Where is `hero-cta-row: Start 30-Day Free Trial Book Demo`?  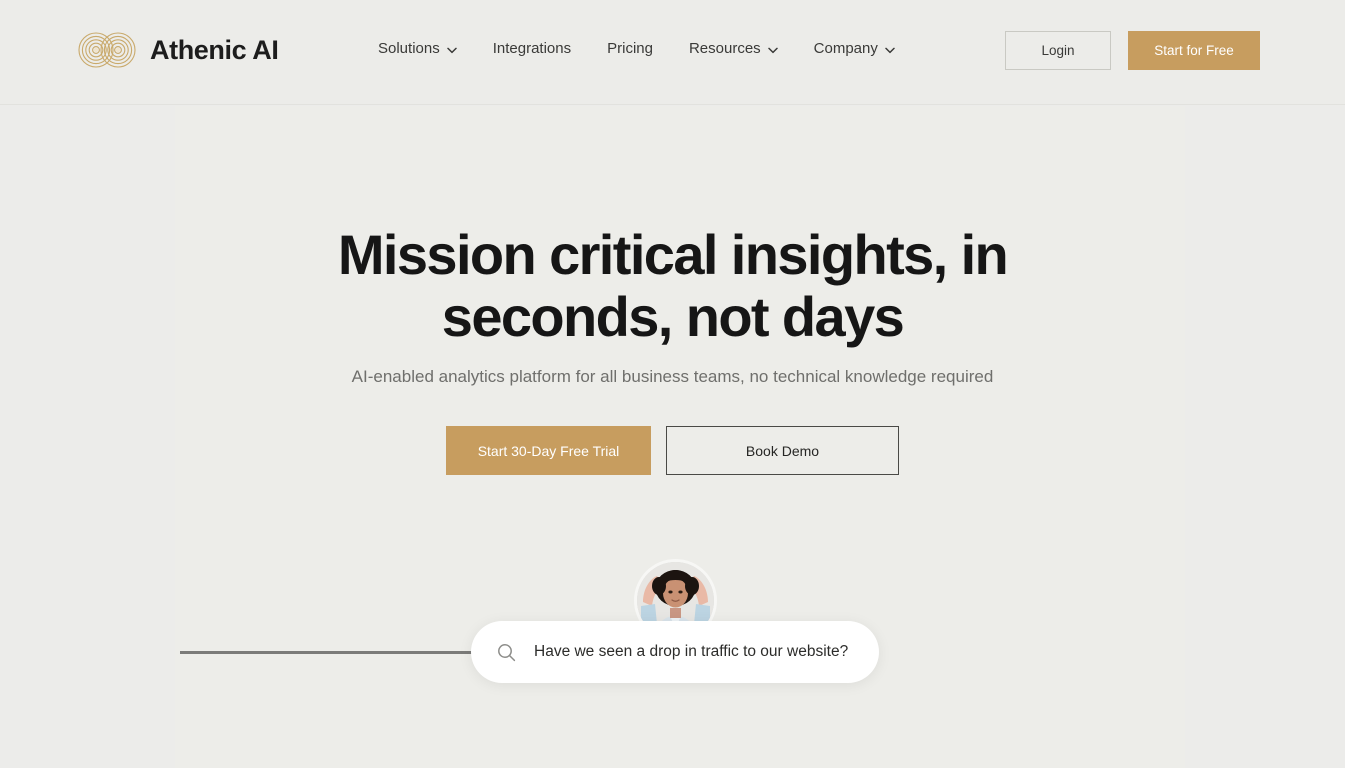 hero-cta-row: Start 30-Day Free Trial Book Demo is located at coordinates (672, 450).